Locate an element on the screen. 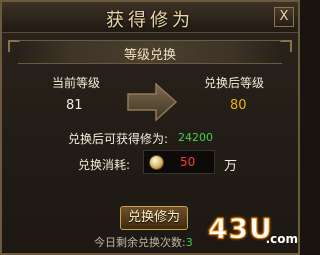 The width and height of the screenshot is (320, 255). right-arrow-icon is located at coordinates (152, 102).